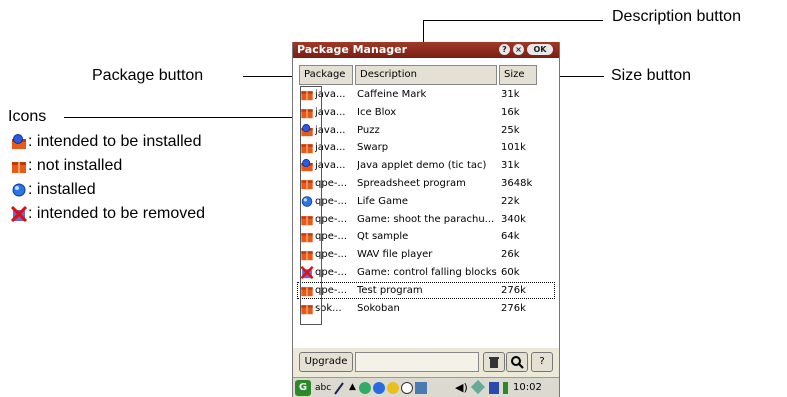 The height and width of the screenshot is (397, 787). What do you see at coordinates (518, 49) in the screenshot?
I see `close-button: ×` at bounding box center [518, 49].